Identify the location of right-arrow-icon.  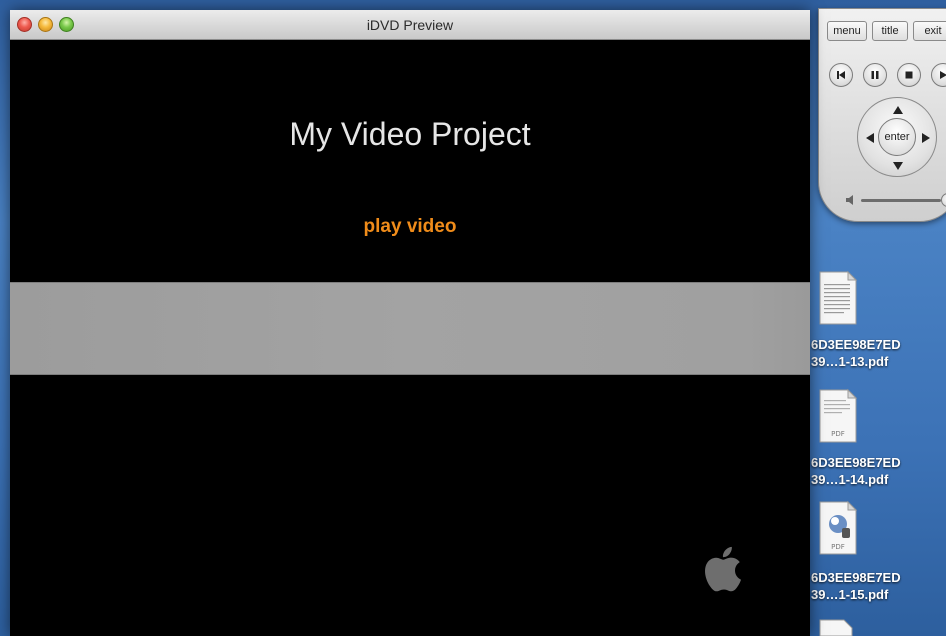
(926, 138).